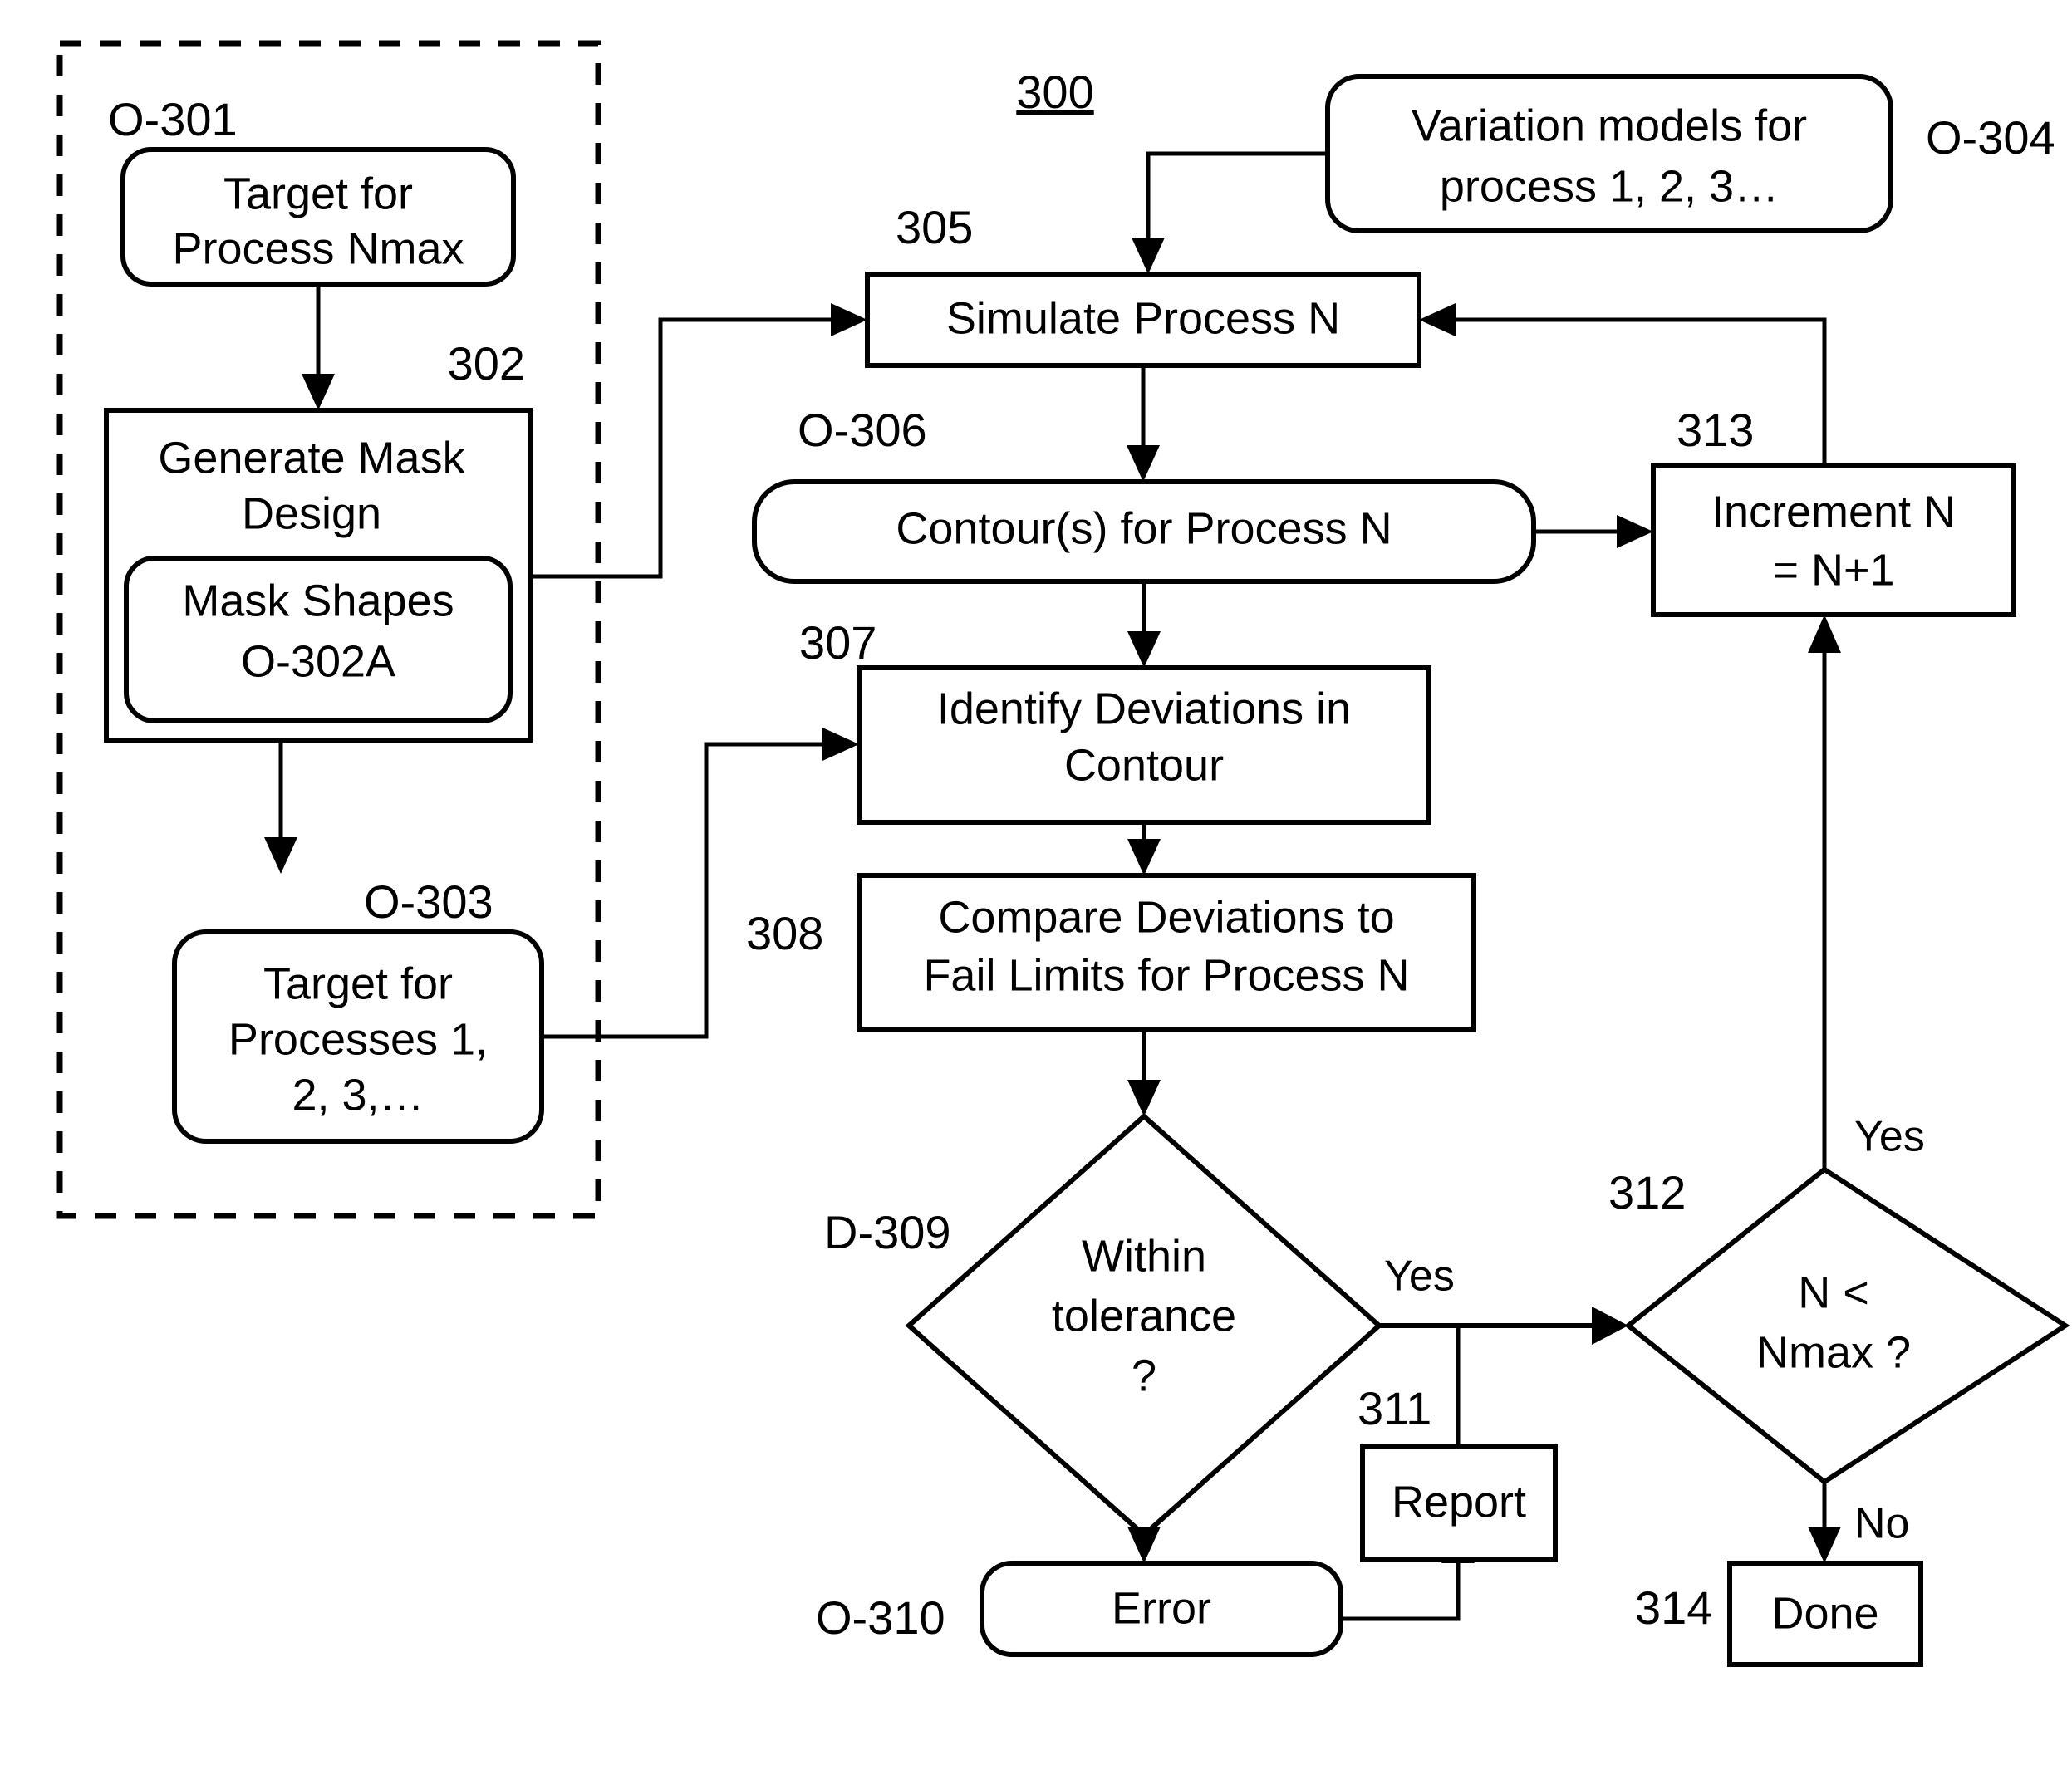  Describe the element at coordinates (280, 856) in the screenshot. I see `arrowhead-302-to-o303` at that location.